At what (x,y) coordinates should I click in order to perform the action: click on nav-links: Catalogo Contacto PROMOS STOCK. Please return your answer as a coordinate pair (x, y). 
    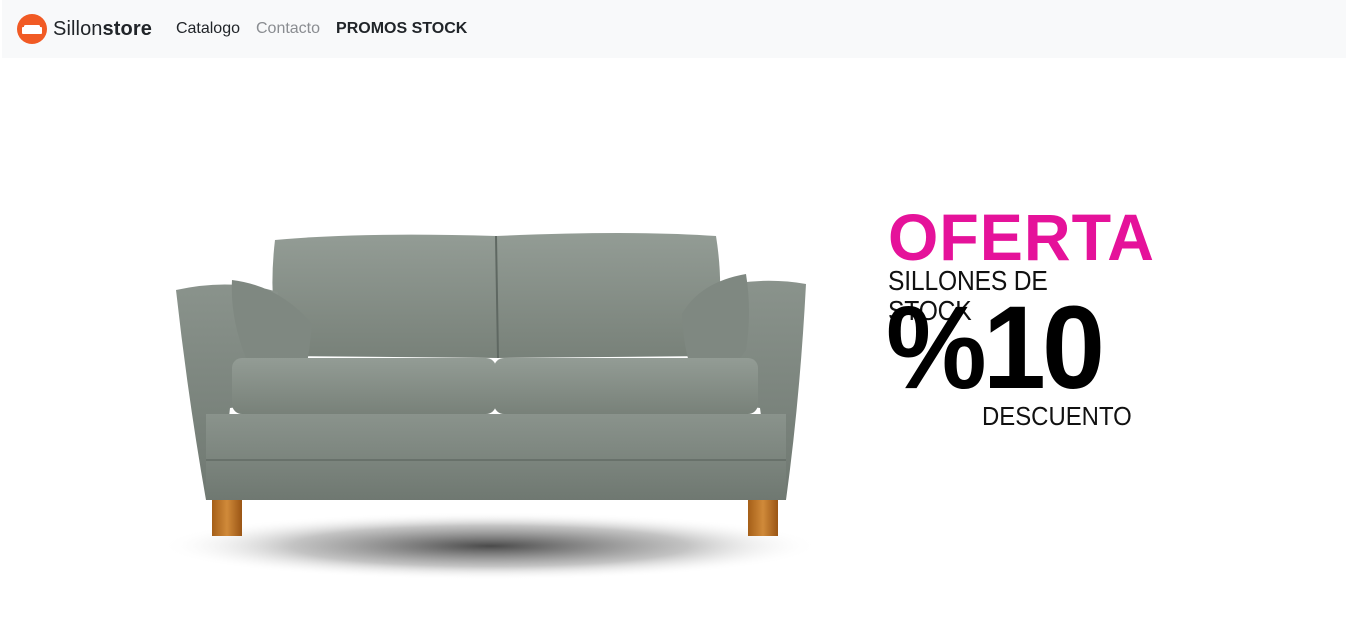
    Looking at the image, I should click on (321, 29).